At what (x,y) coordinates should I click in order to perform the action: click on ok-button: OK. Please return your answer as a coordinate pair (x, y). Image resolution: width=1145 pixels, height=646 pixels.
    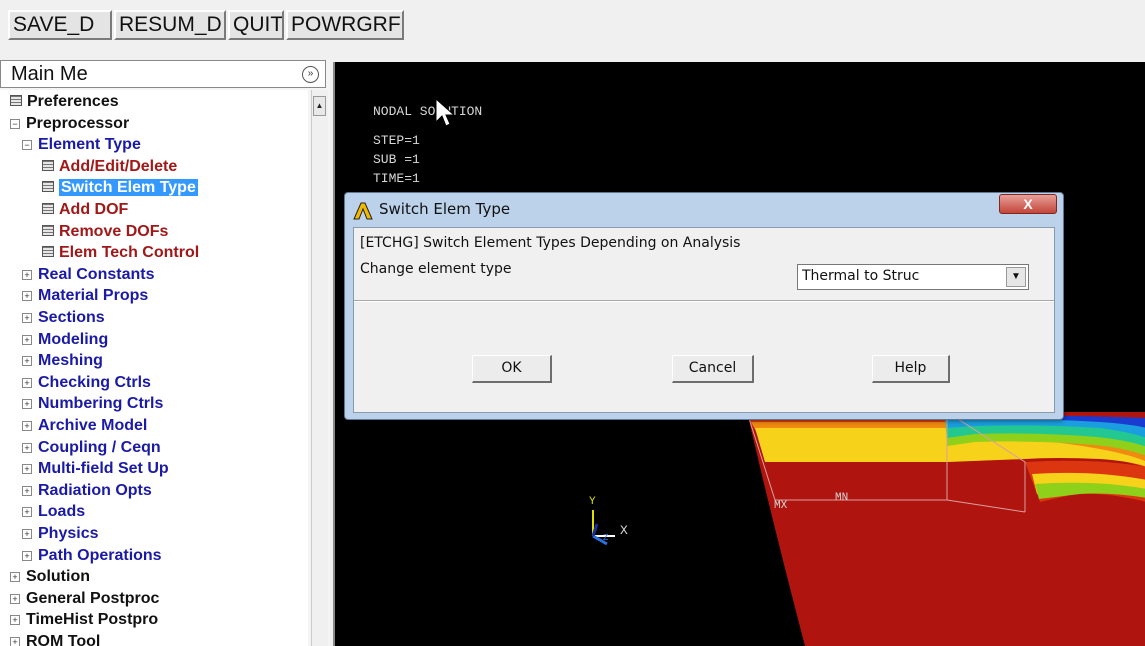
    Looking at the image, I should click on (512, 369).